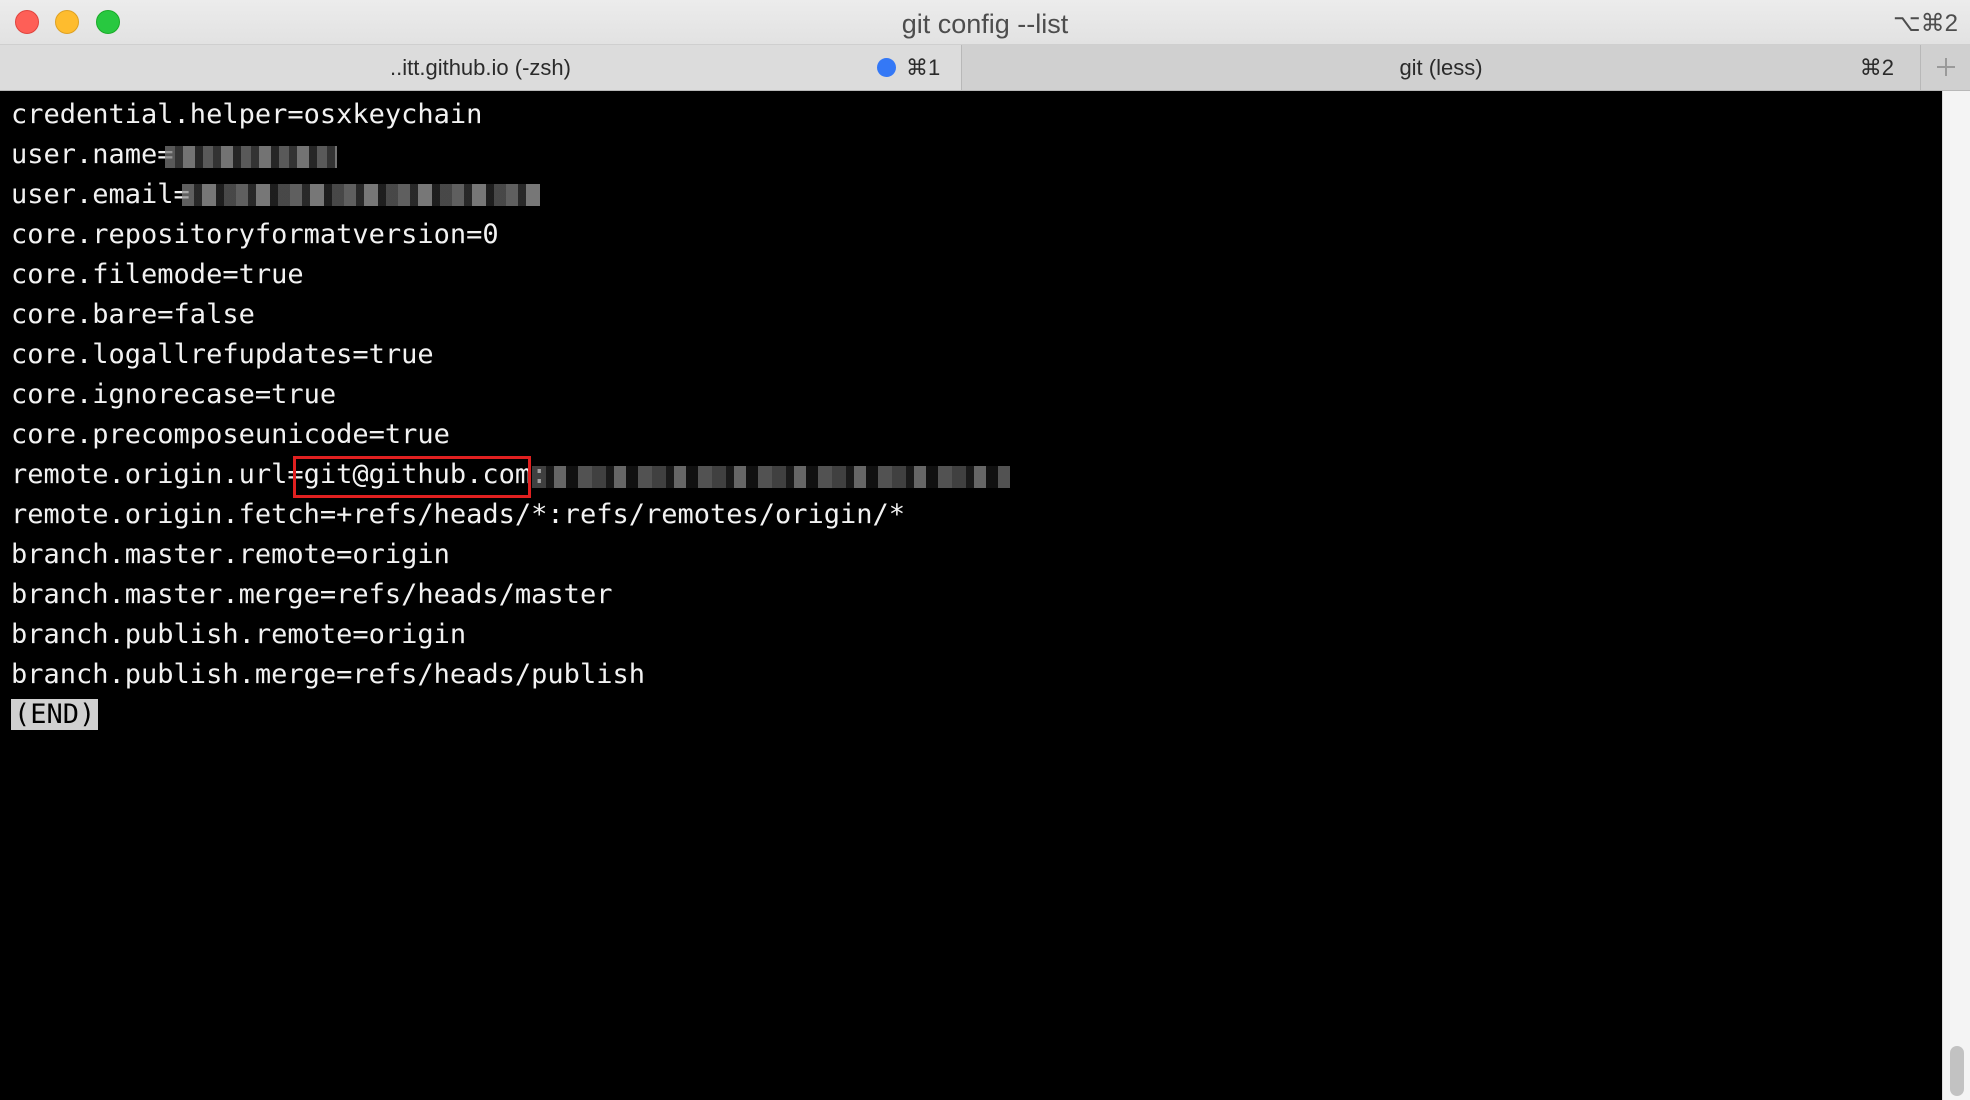  Describe the element at coordinates (133, 314) in the screenshot. I see `terminal-line: core.bare=false` at that location.